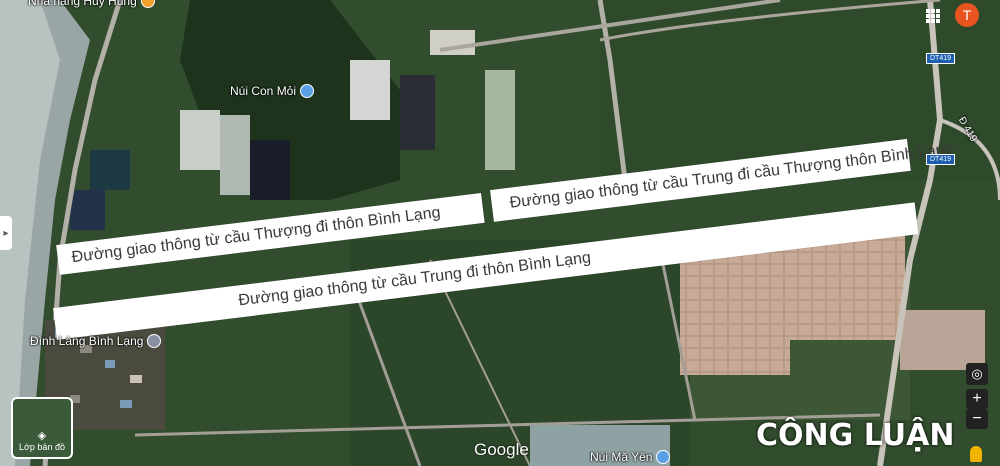 Image resolution: width=1000 pixels, height=466 pixels. What do you see at coordinates (977, 419) in the screenshot?
I see `zoom-out-button: −` at bounding box center [977, 419].